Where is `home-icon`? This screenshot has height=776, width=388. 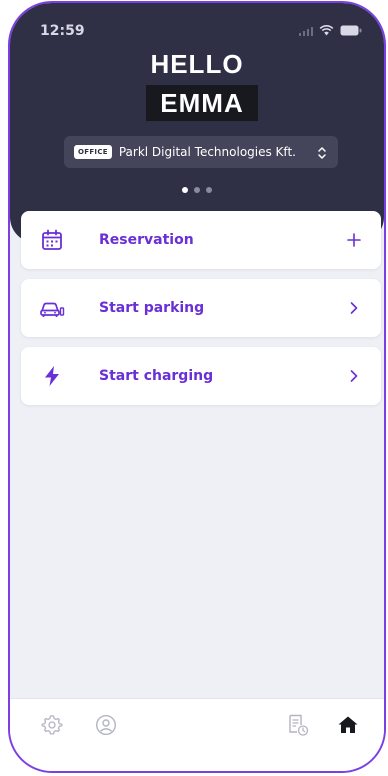 home-icon is located at coordinates (348, 725).